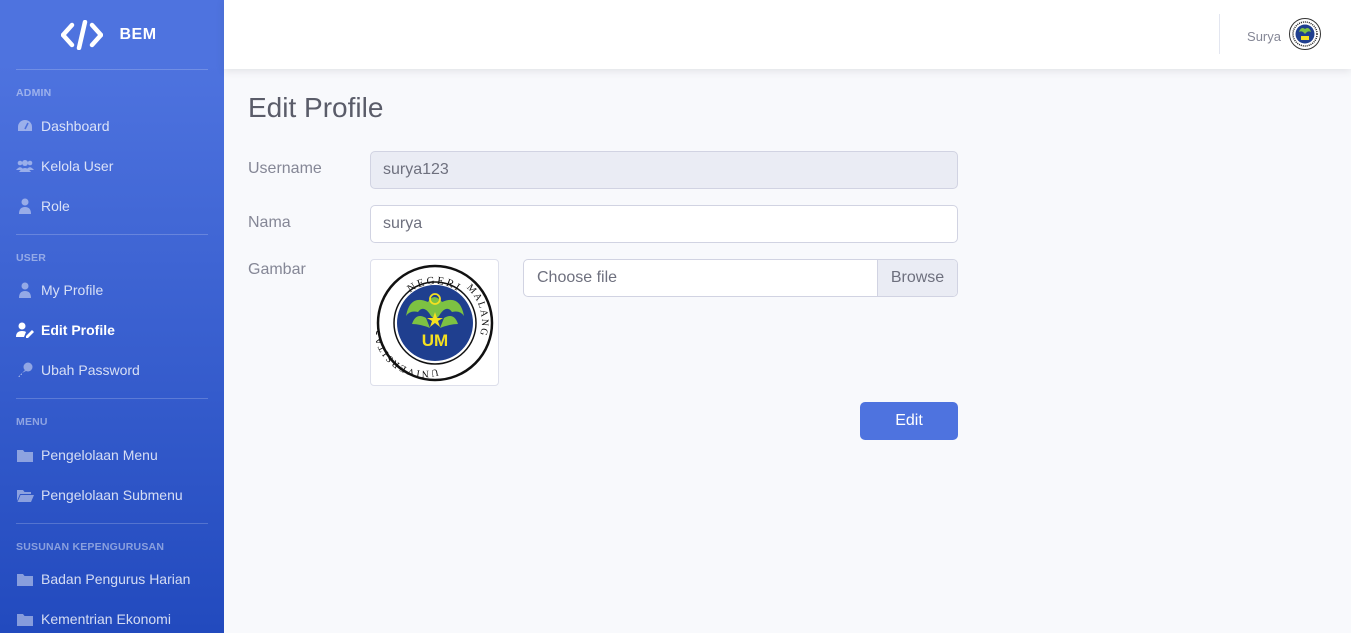 Image resolution: width=1351 pixels, height=633 pixels. What do you see at coordinates (99, 455) in the screenshot?
I see `sidebar-item-label: Pengelolaan Menu` at bounding box center [99, 455].